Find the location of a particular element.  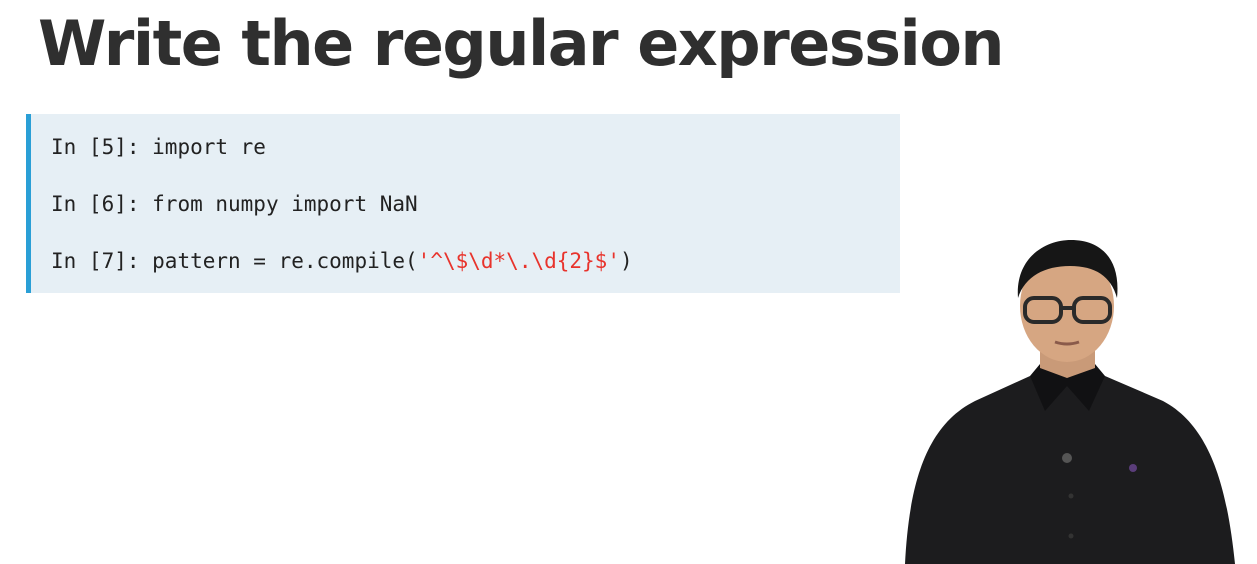

shirt-logo-icon is located at coordinates (1133, 468).